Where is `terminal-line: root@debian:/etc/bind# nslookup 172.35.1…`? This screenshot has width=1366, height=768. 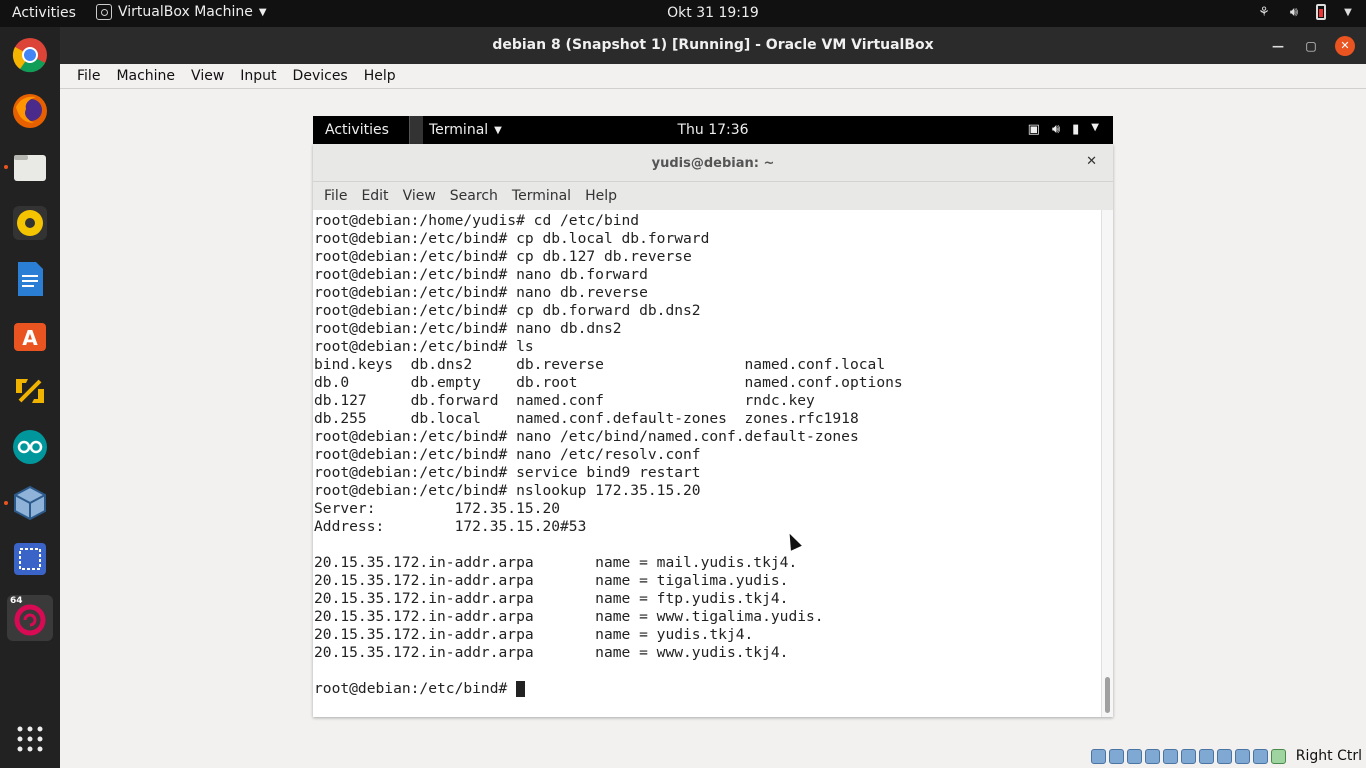
terminal-line: root@debian:/etc/bind# nslookup 172.35.1… is located at coordinates (507, 490).